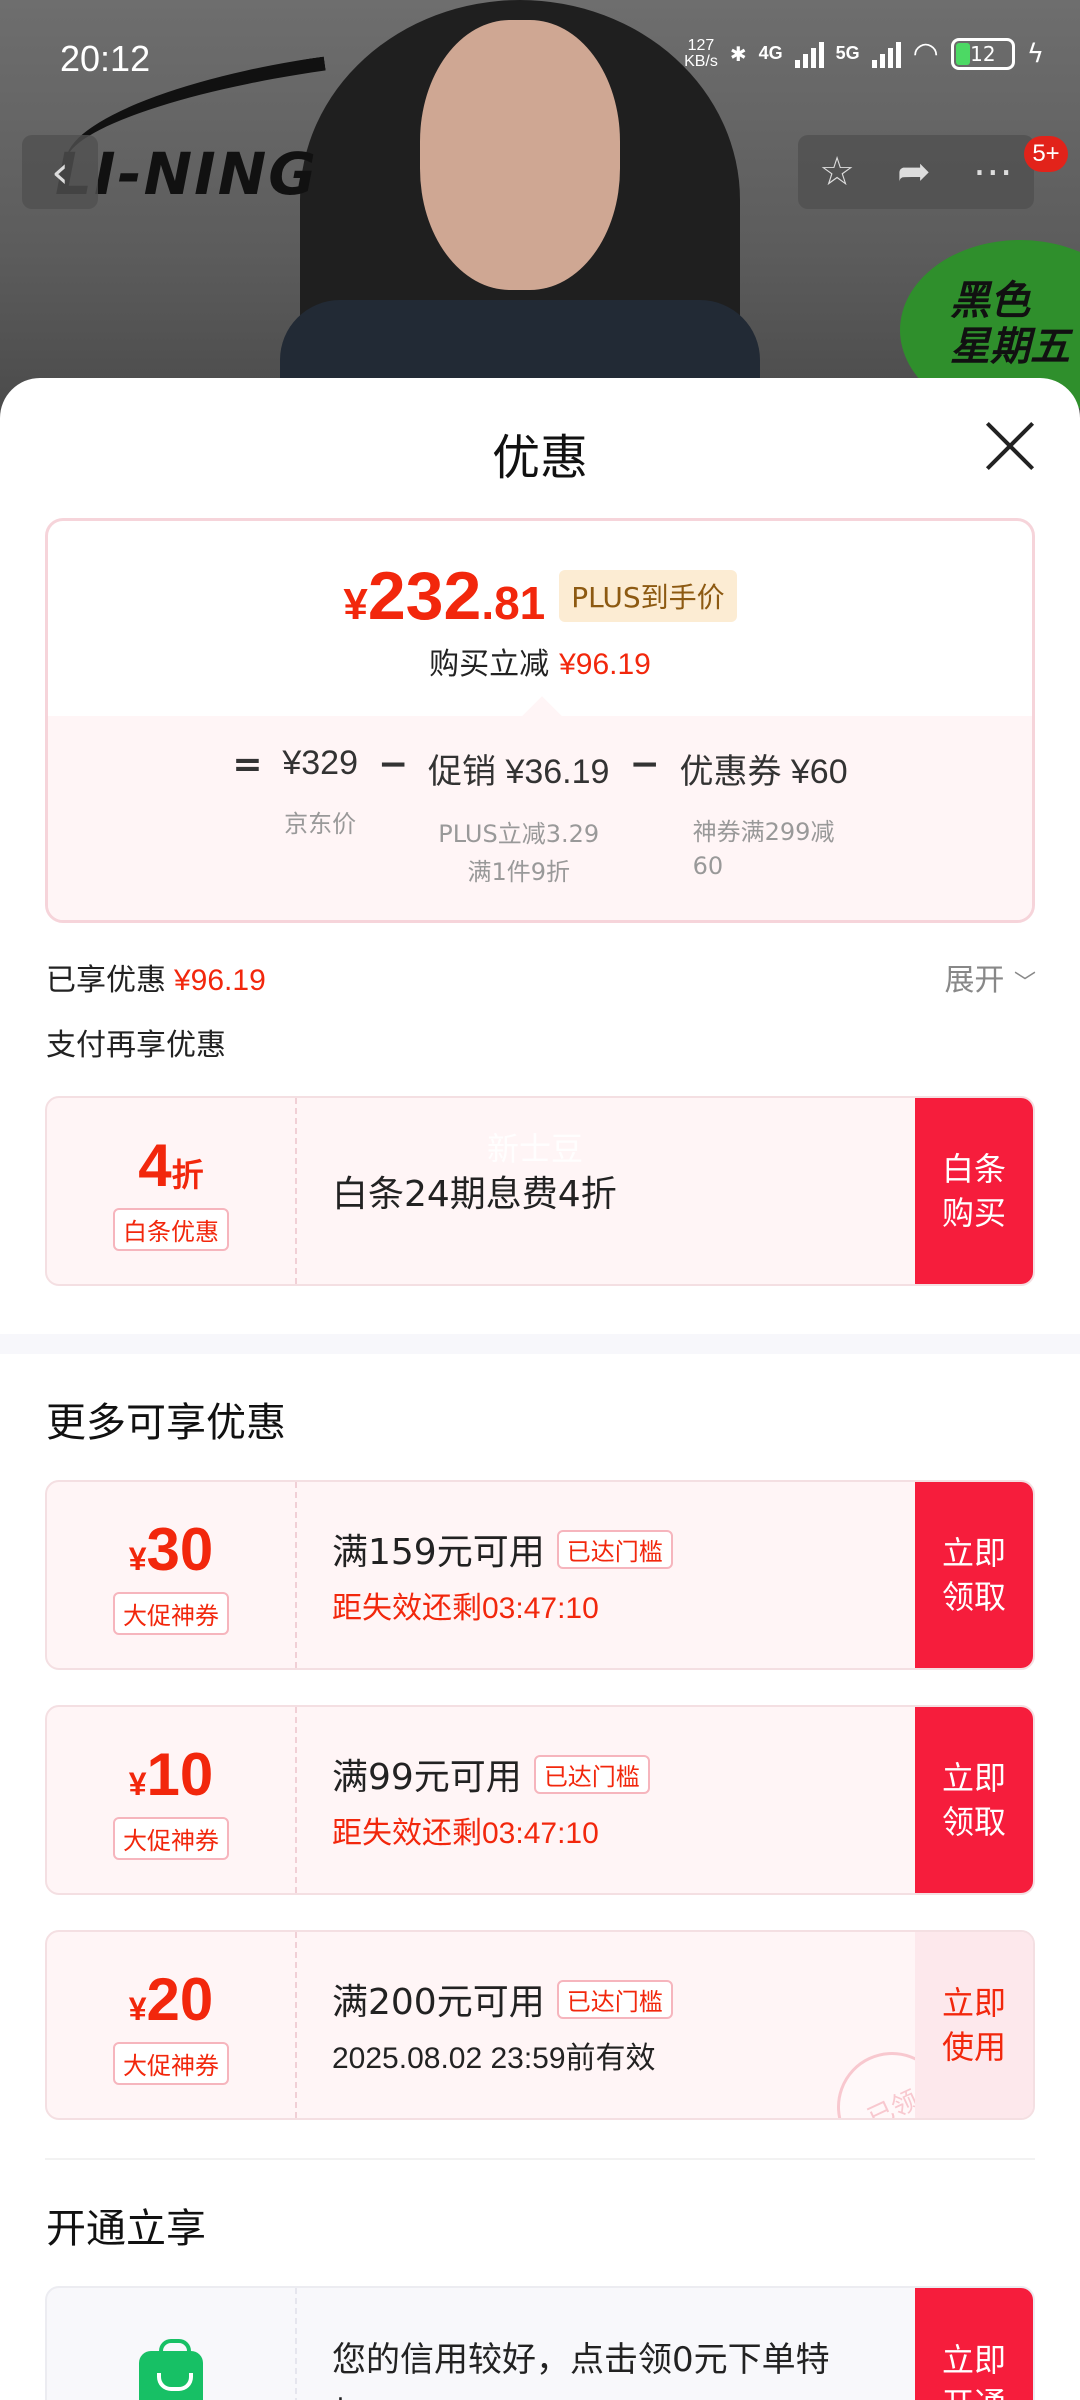 The height and width of the screenshot is (2400, 1080). What do you see at coordinates (974, 2391) in the screenshot?
I see `button-line2: 开通` at bounding box center [974, 2391].